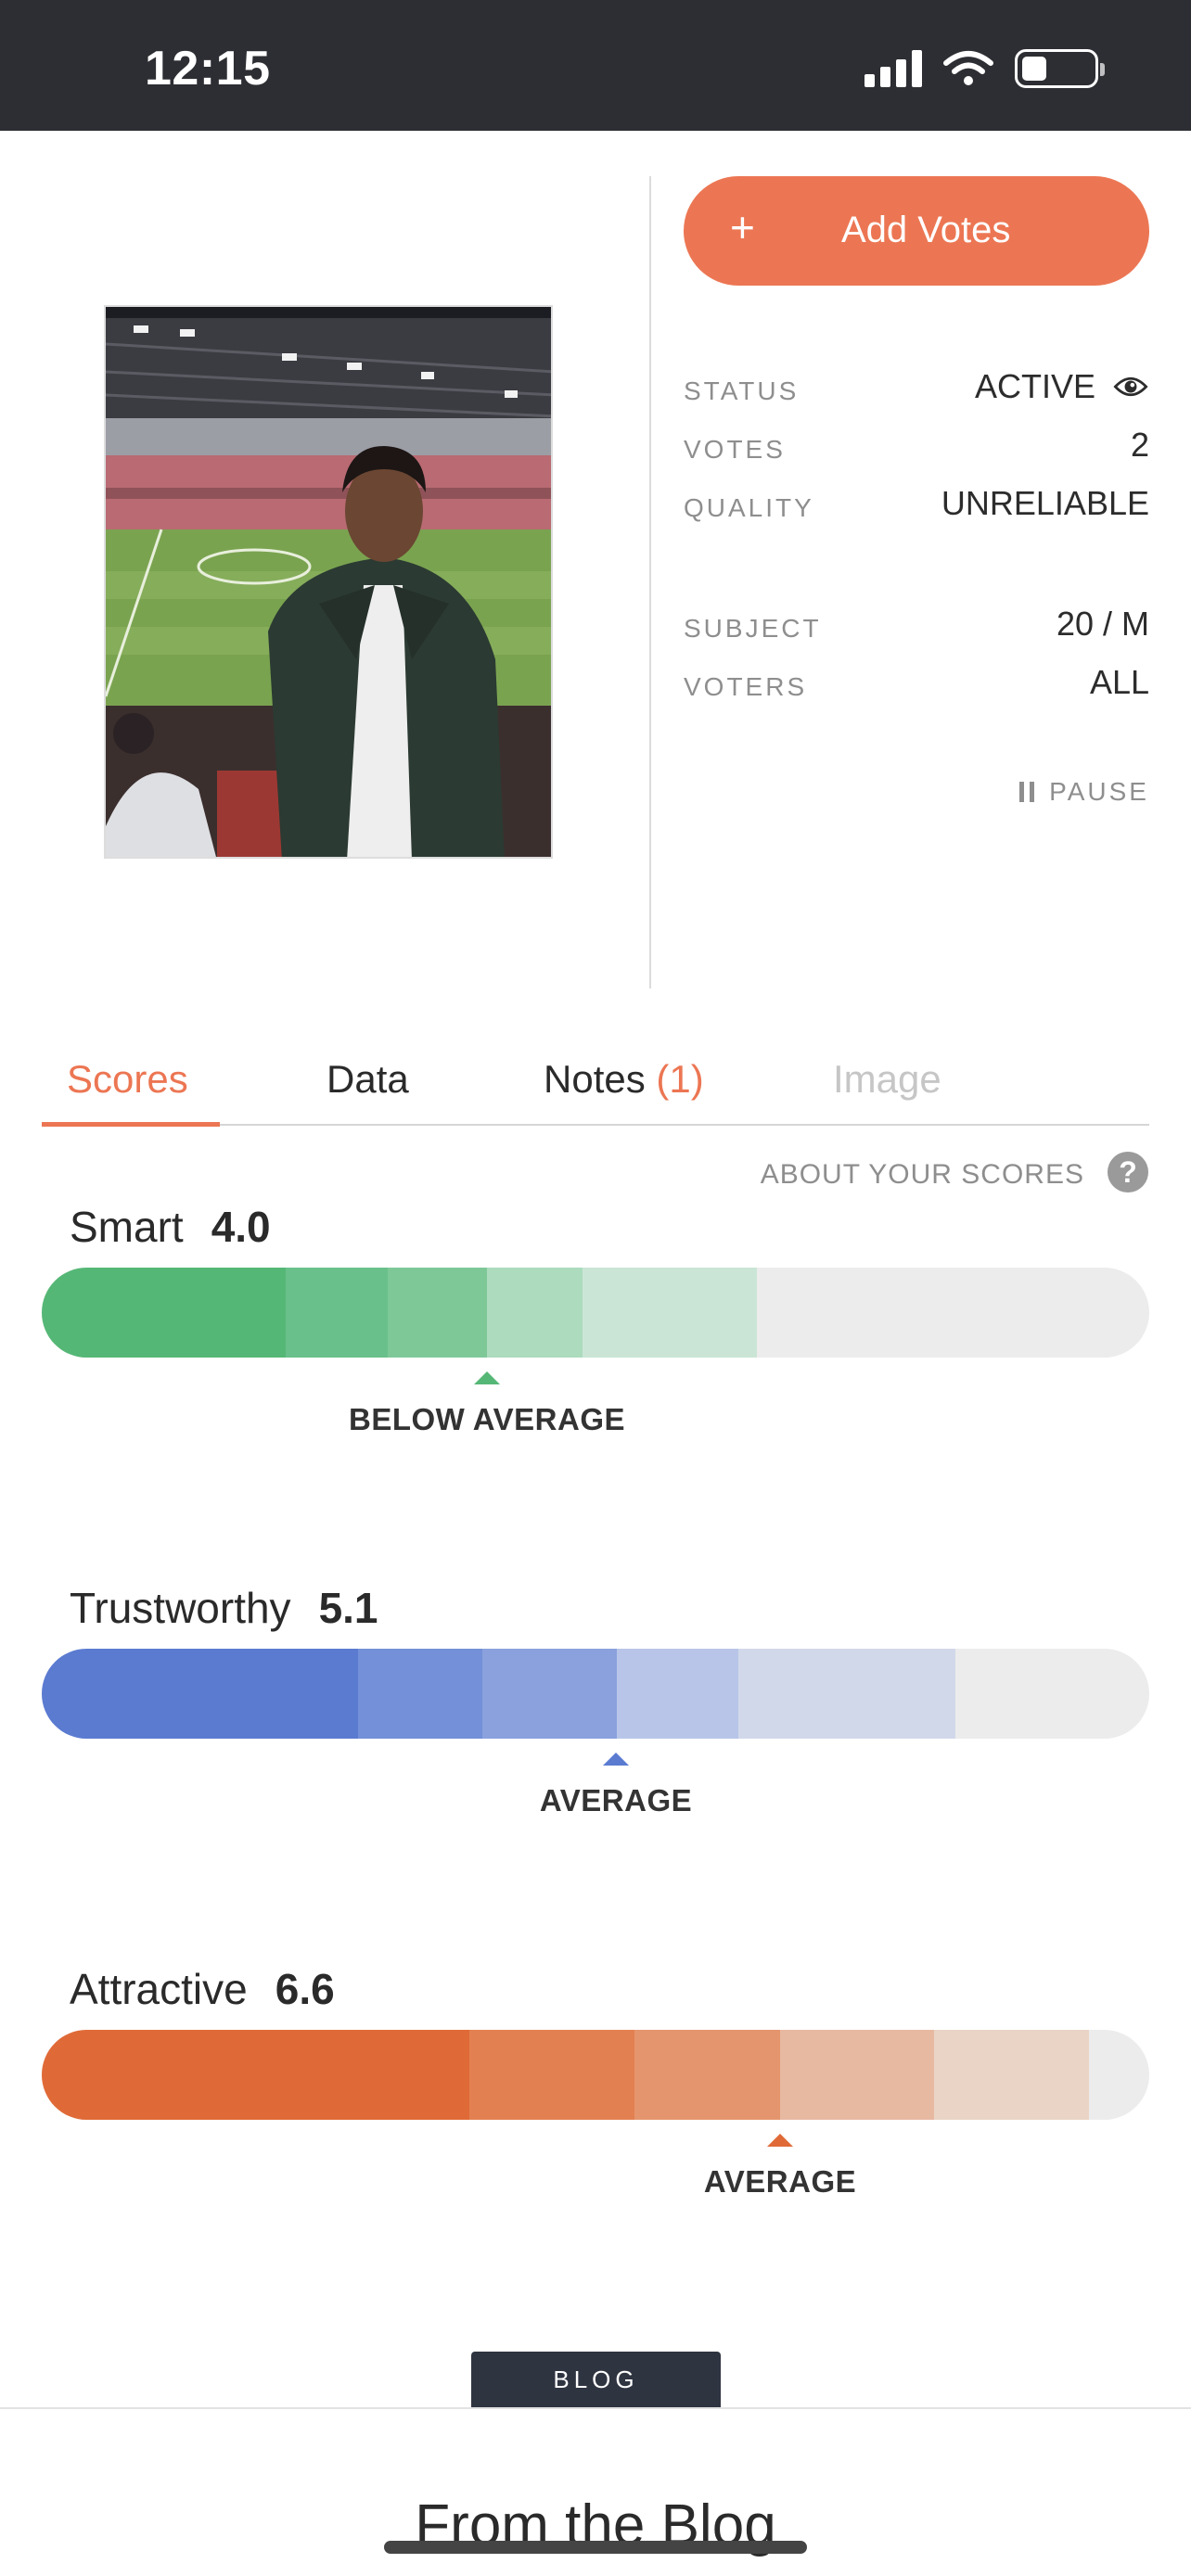  I want to click on subject-row: SUBJECT 20 / M, so click(916, 624).